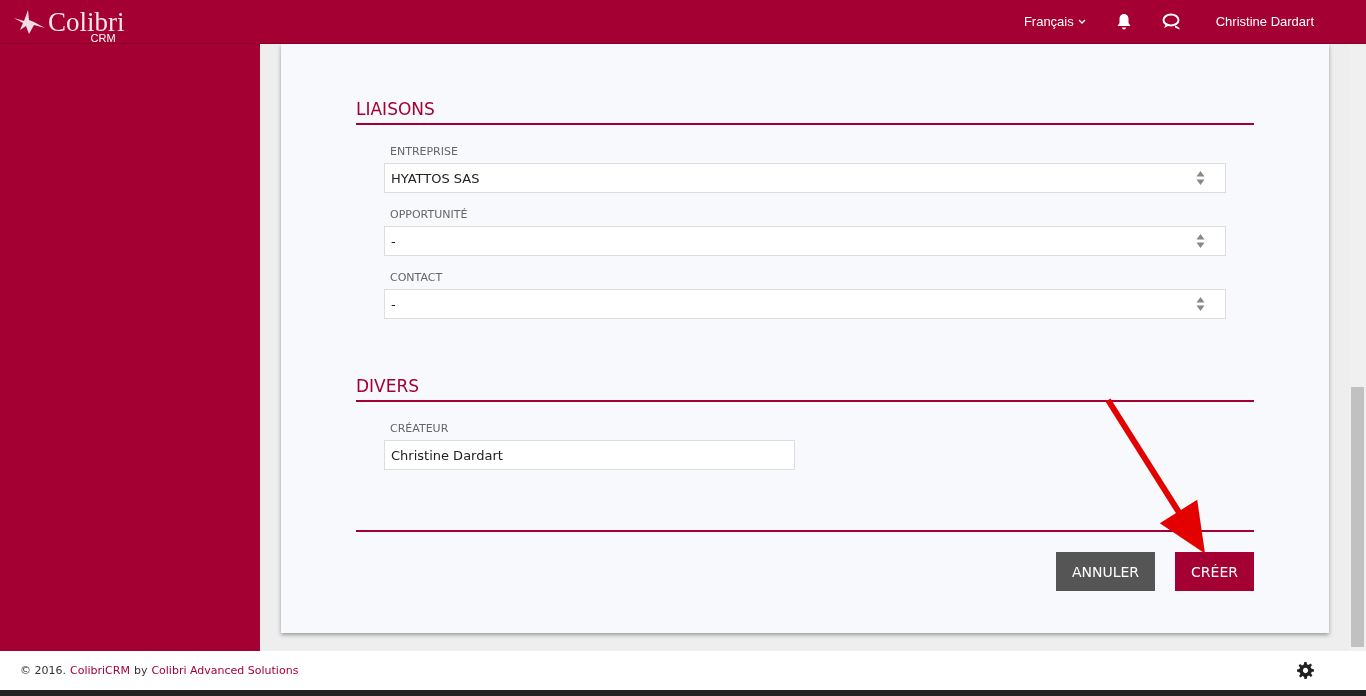  What do you see at coordinates (1214, 571) in the screenshot?
I see `create-button: CRÉER` at bounding box center [1214, 571].